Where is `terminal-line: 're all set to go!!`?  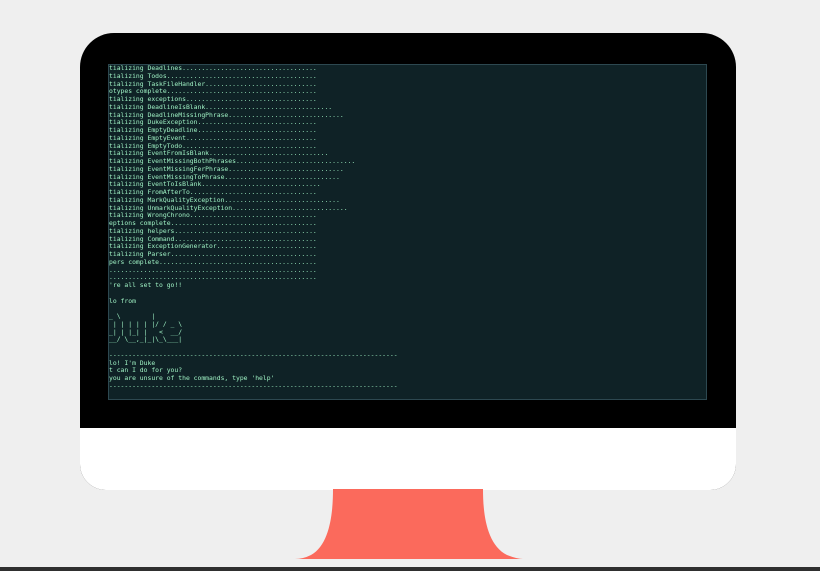
terminal-line: 're all set to go!! is located at coordinates (146, 285).